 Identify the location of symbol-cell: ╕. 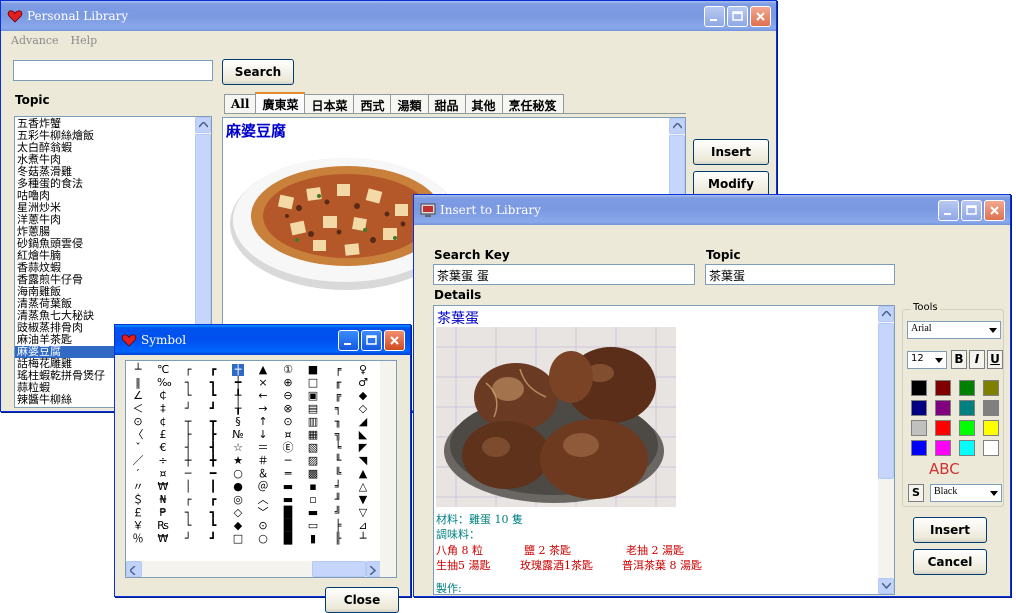
(338, 409).